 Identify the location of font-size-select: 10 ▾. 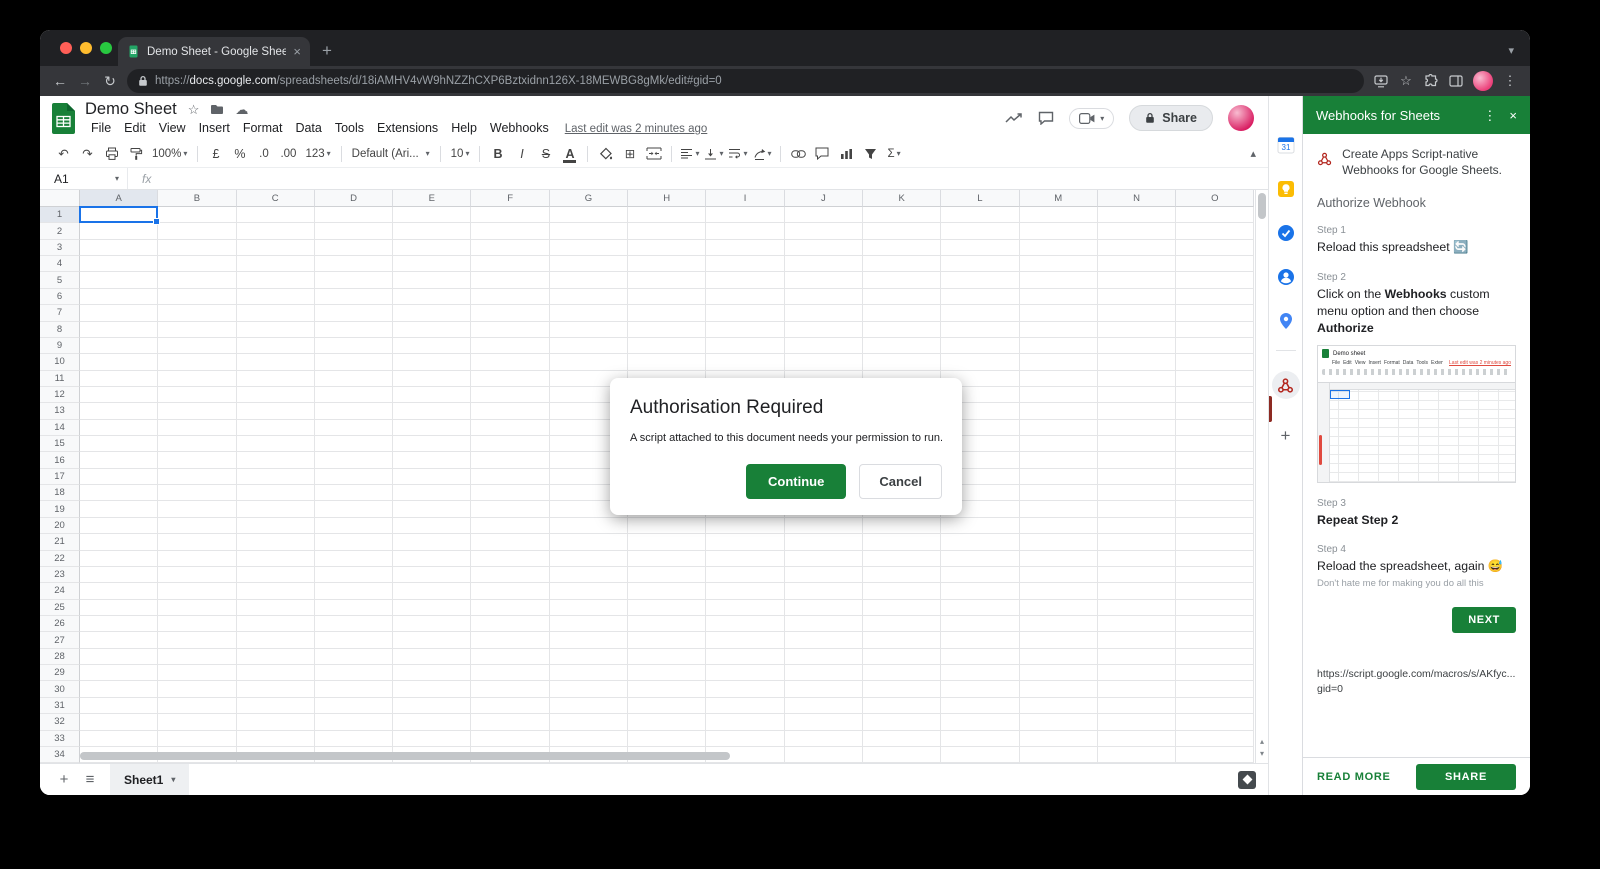
(460, 154).